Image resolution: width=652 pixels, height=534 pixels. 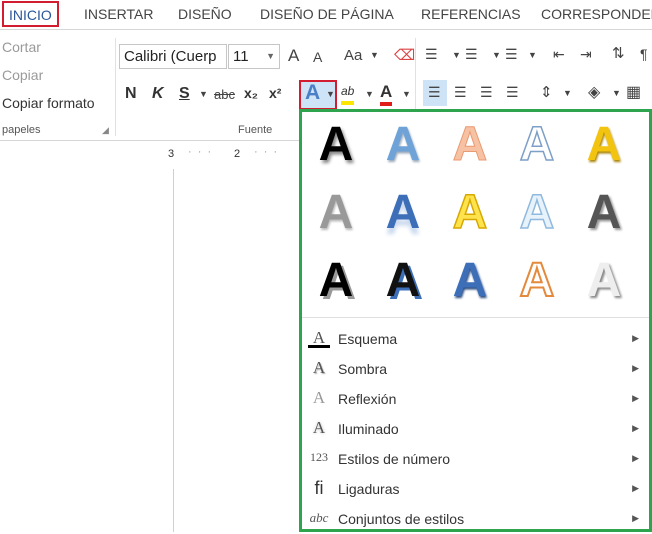 I want to click on clipboard-group-label: papeles, so click(x=21, y=130).